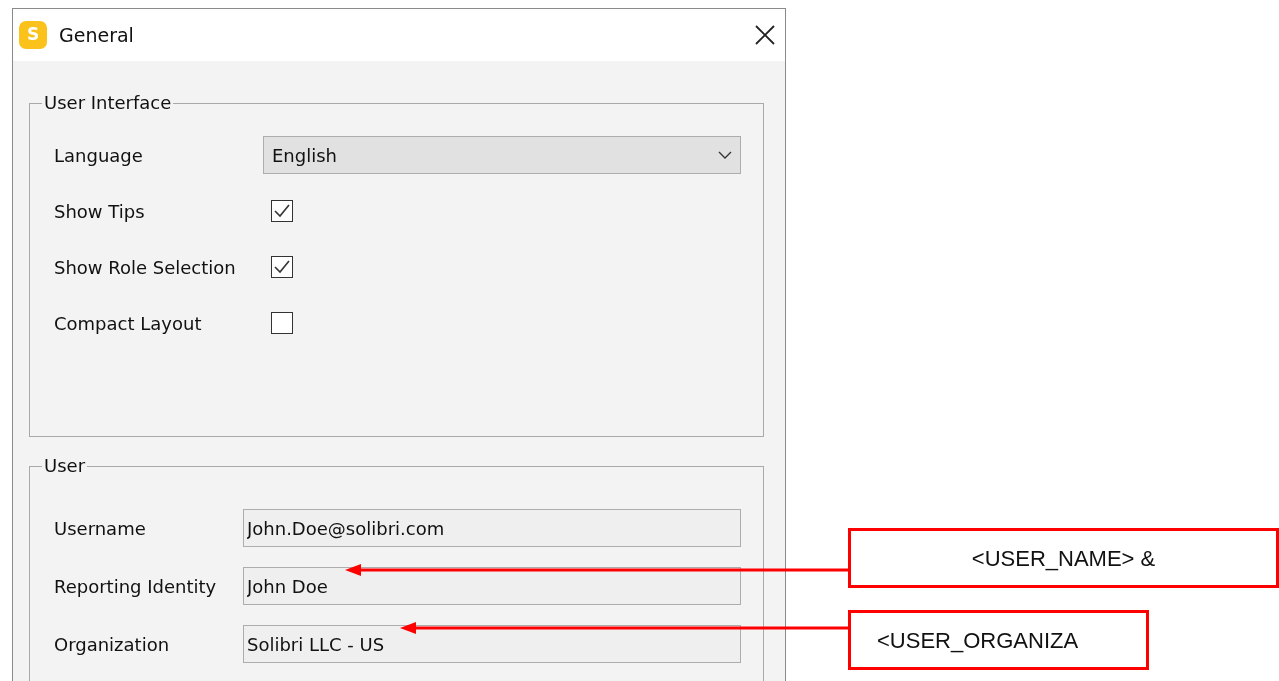  What do you see at coordinates (765, 35) in the screenshot?
I see `close-icon` at bounding box center [765, 35].